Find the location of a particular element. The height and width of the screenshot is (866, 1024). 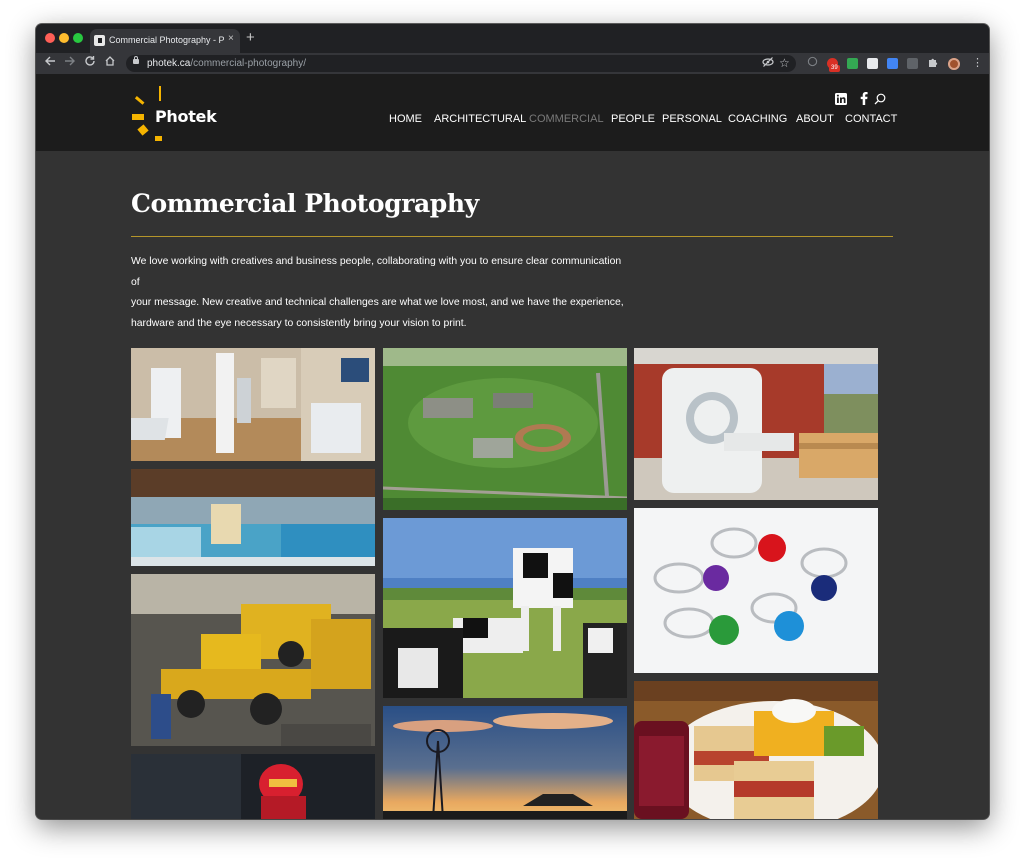

rescue-worker-helmet-photo is located at coordinates (253, 786).